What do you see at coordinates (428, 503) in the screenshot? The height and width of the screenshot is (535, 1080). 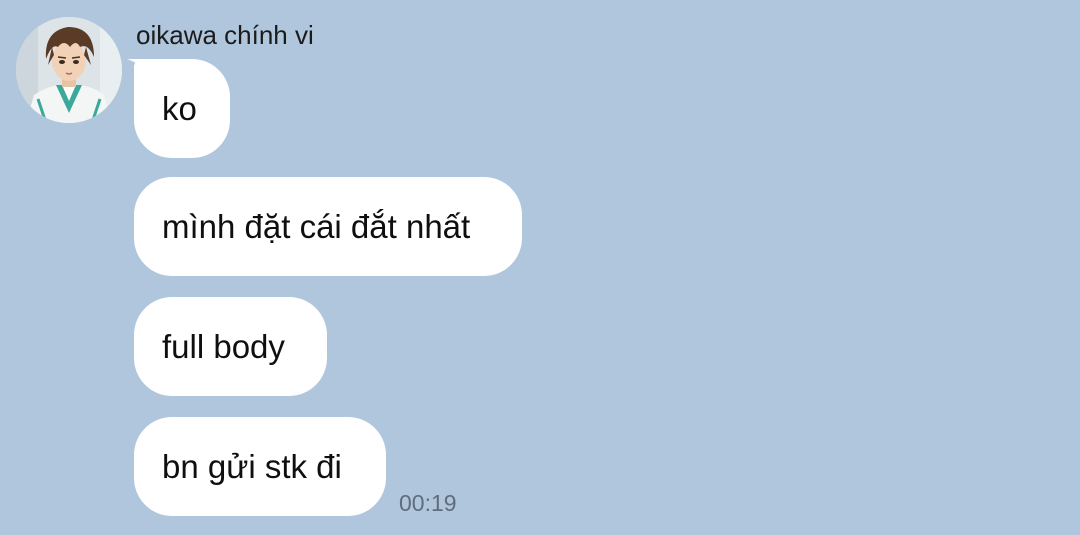 I see `message-timestamp: 00:19` at bounding box center [428, 503].